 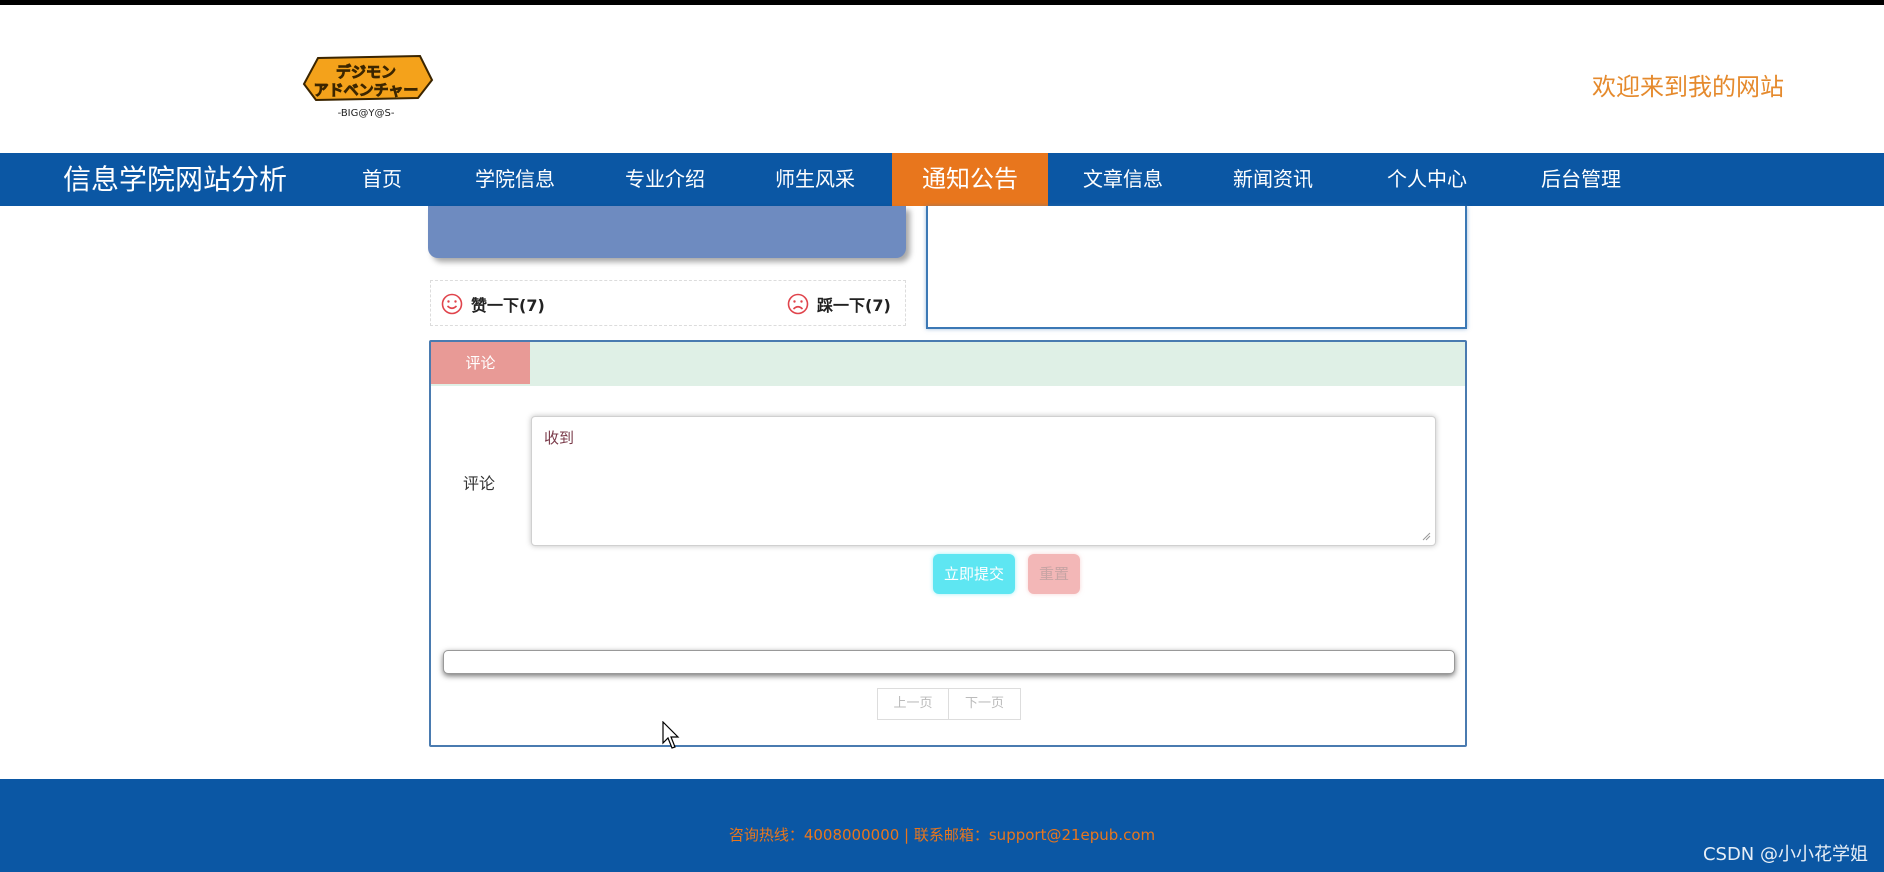 What do you see at coordinates (1785, 854) in the screenshot?
I see `csdn-watermark: CSDN @小小花学姐` at bounding box center [1785, 854].